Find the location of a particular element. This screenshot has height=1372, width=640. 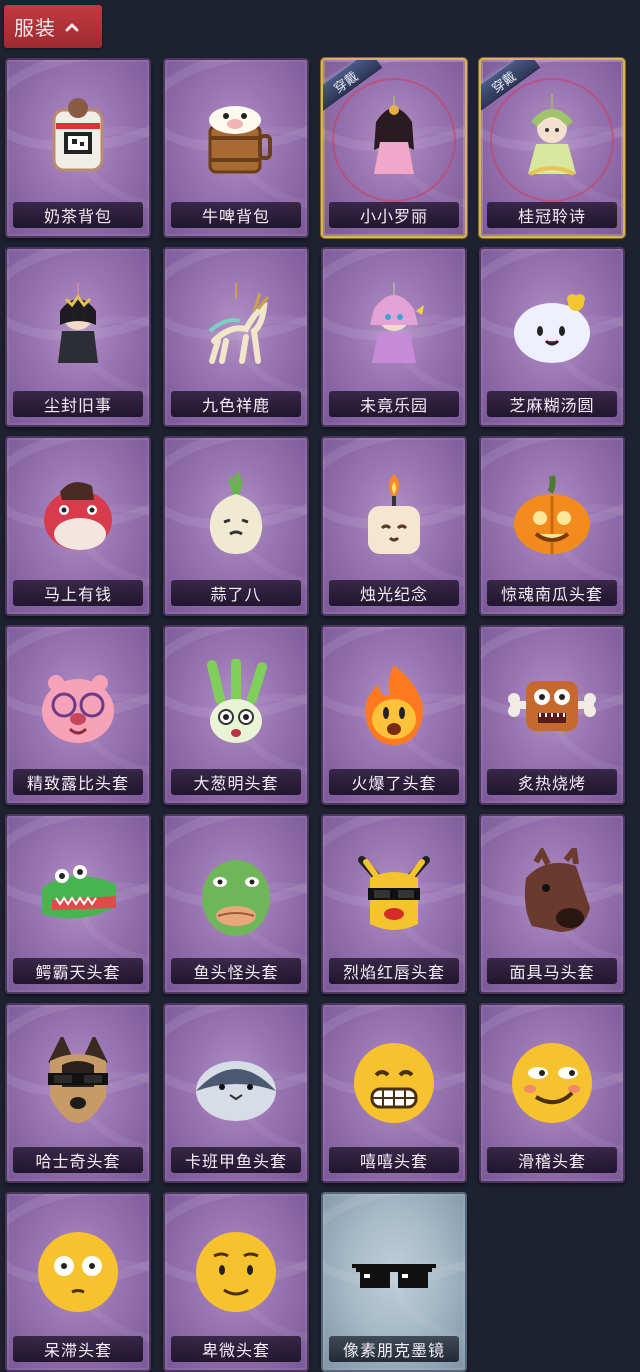

dog-mask-icon is located at coordinates (78, 1083).